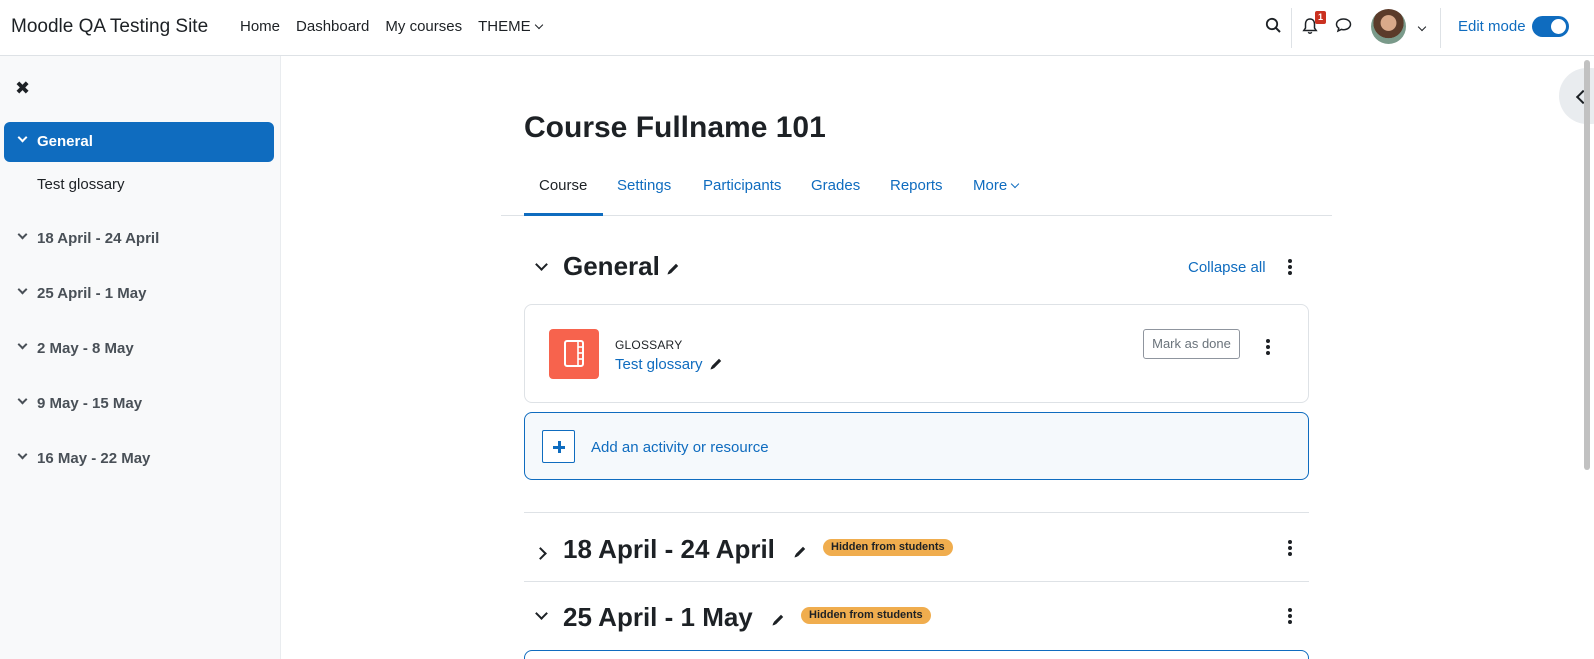  What do you see at coordinates (1191, 344) in the screenshot?
I see `mark-as-done-button: Mark as done` at bounding box center [1191, 344].